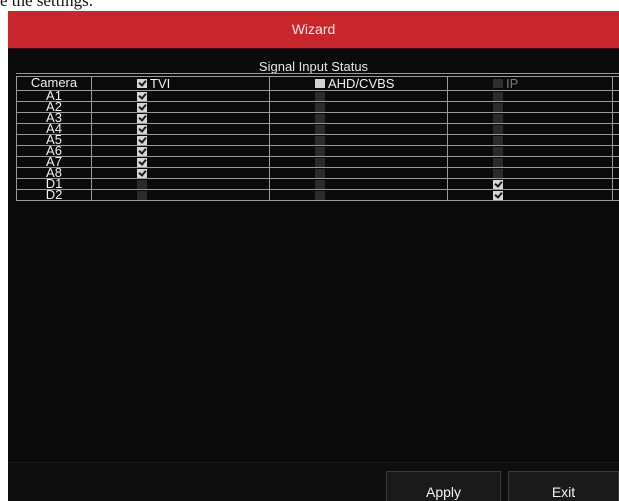  I want to click on apply-button: Apply, so click(443, 486).